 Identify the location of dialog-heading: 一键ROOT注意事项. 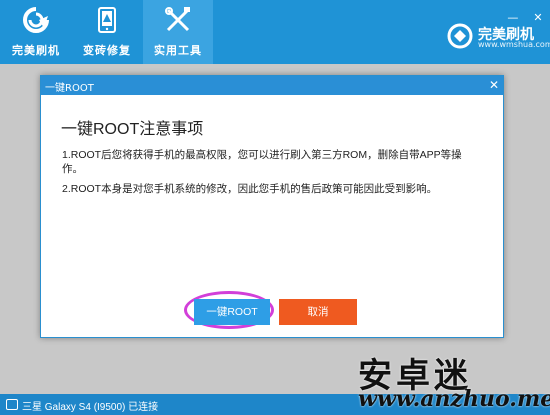
(132, 129).